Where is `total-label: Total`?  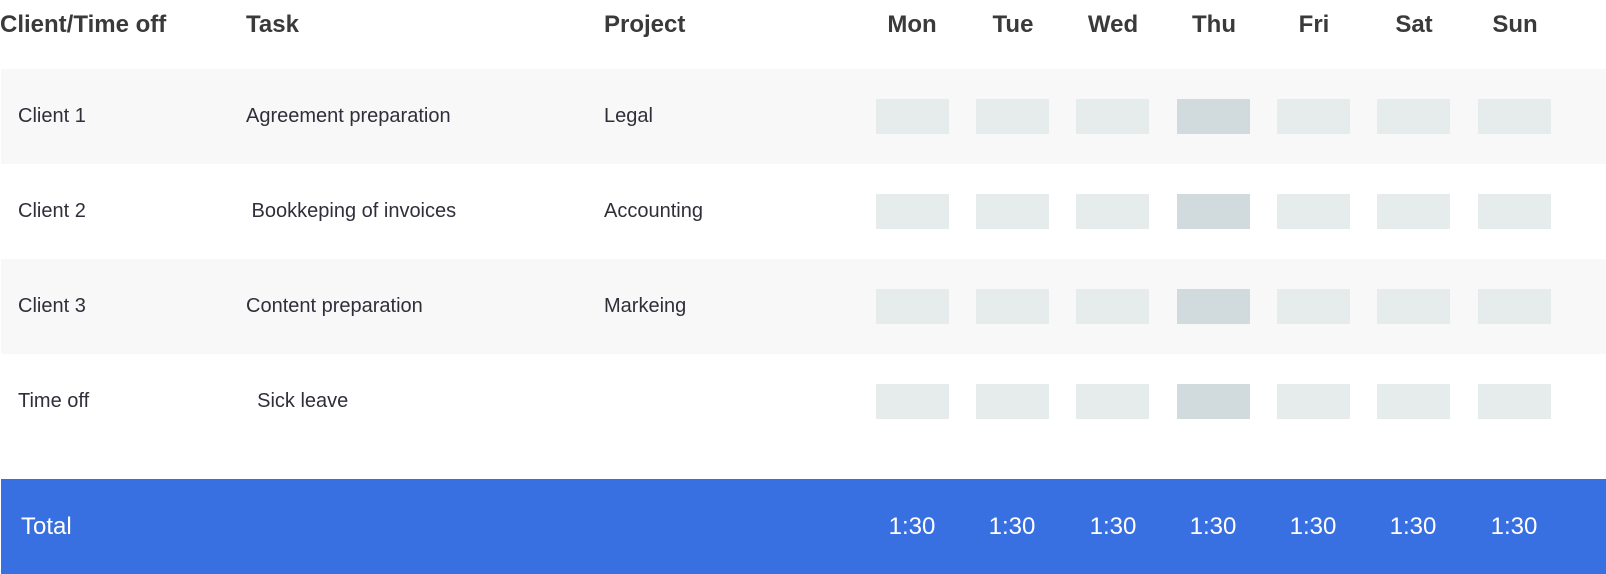 total-label: Total is located at coordinates (46, 526).